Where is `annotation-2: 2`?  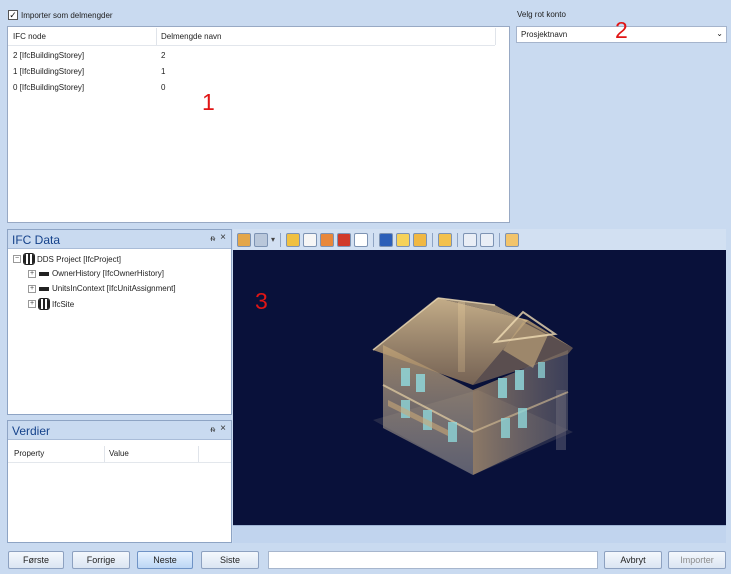
annotation-2: 2 is located at coordinates (621, 30).